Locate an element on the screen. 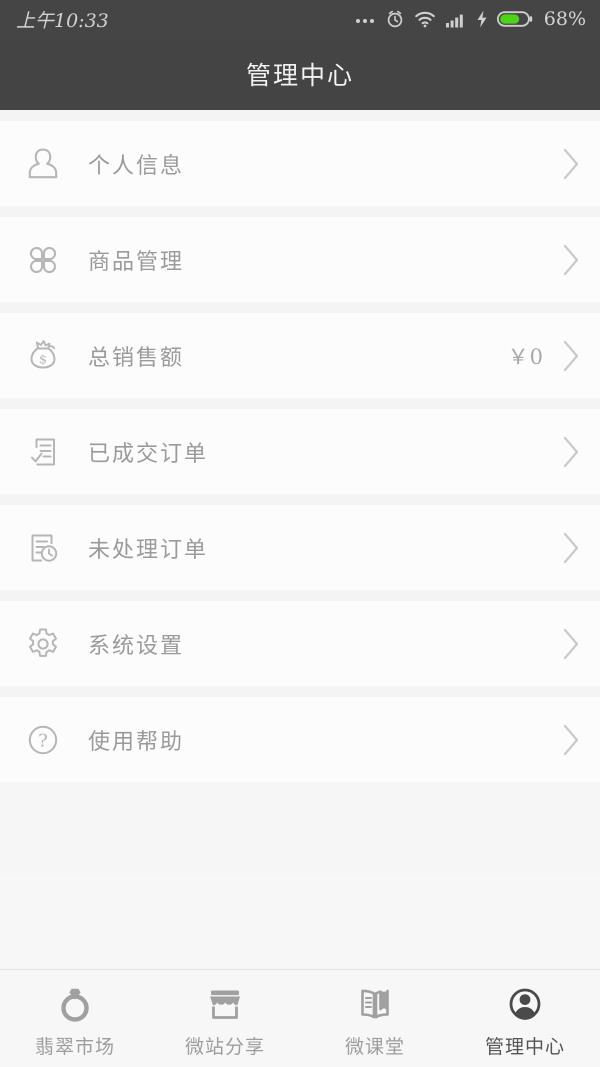 The image size is (600, 1067). menu-item-value: ￥0 is located at coordinates (525, 356).